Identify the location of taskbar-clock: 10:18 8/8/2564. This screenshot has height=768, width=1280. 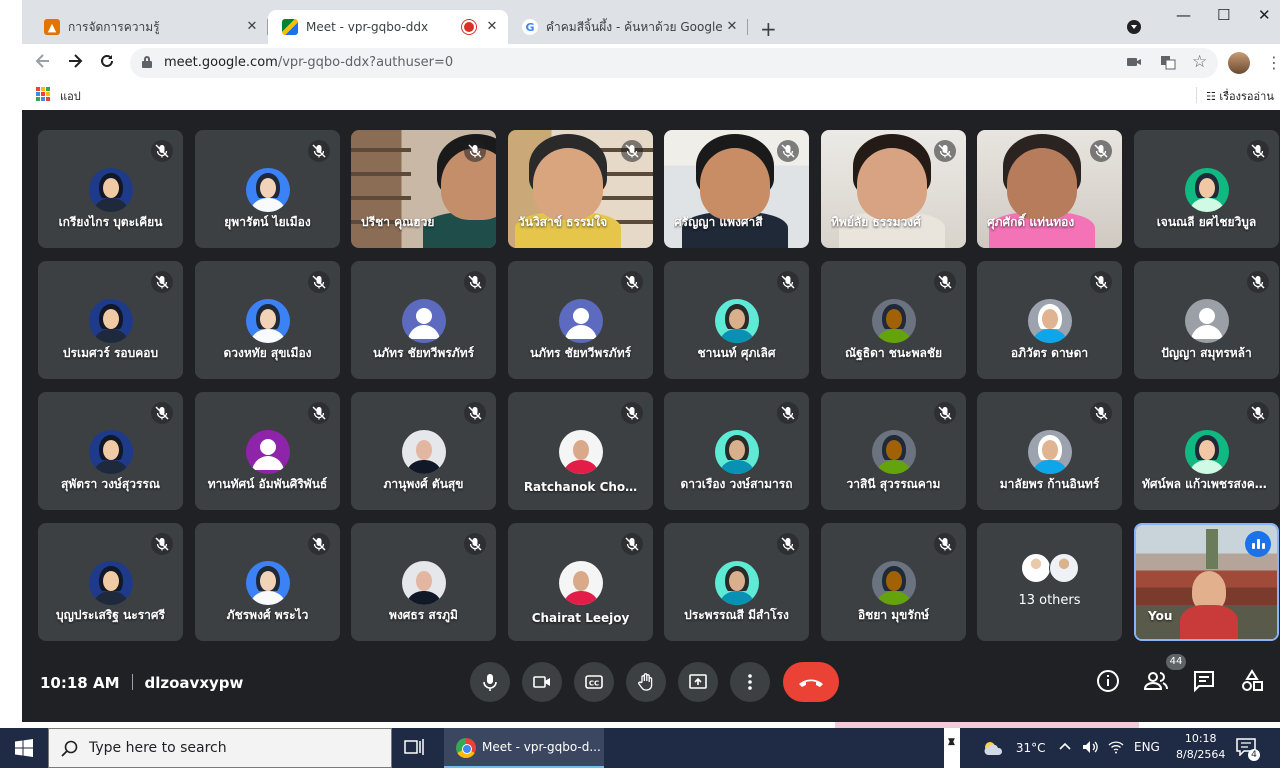
(1200, 747).